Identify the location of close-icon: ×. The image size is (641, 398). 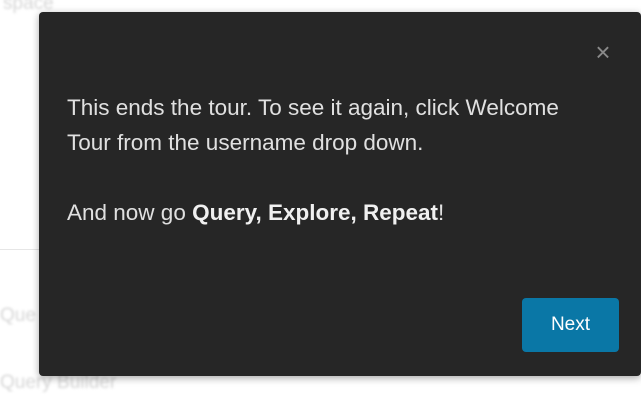
(603, 52).